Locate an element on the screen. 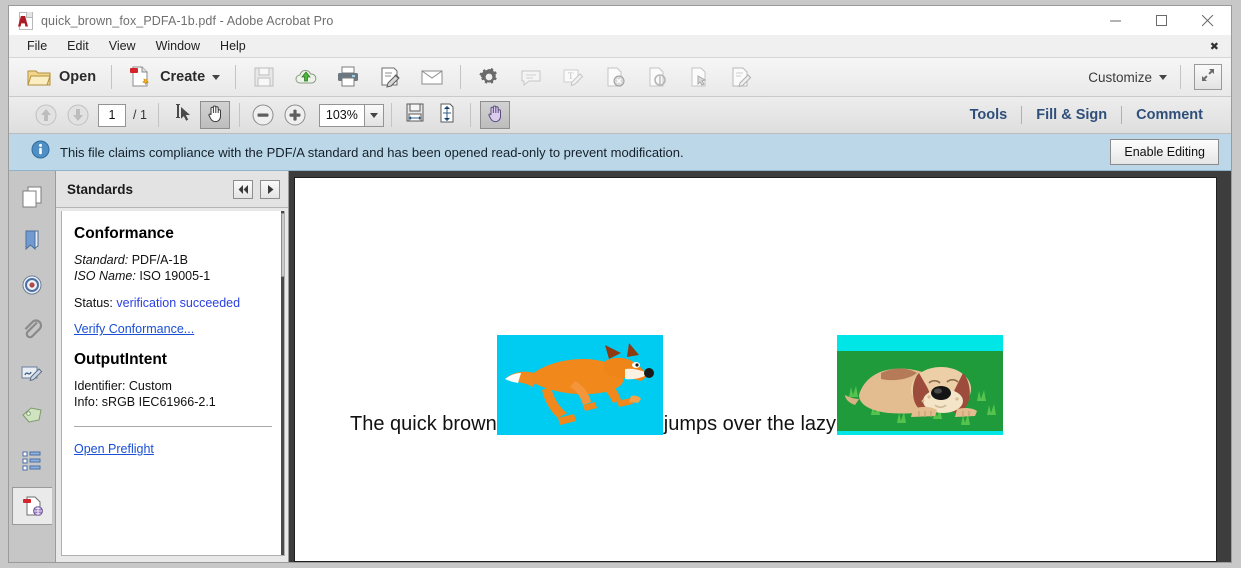 This screenshot has width=1241, height=568. zoom-dropdown-button is located at coordinates (373, 115).